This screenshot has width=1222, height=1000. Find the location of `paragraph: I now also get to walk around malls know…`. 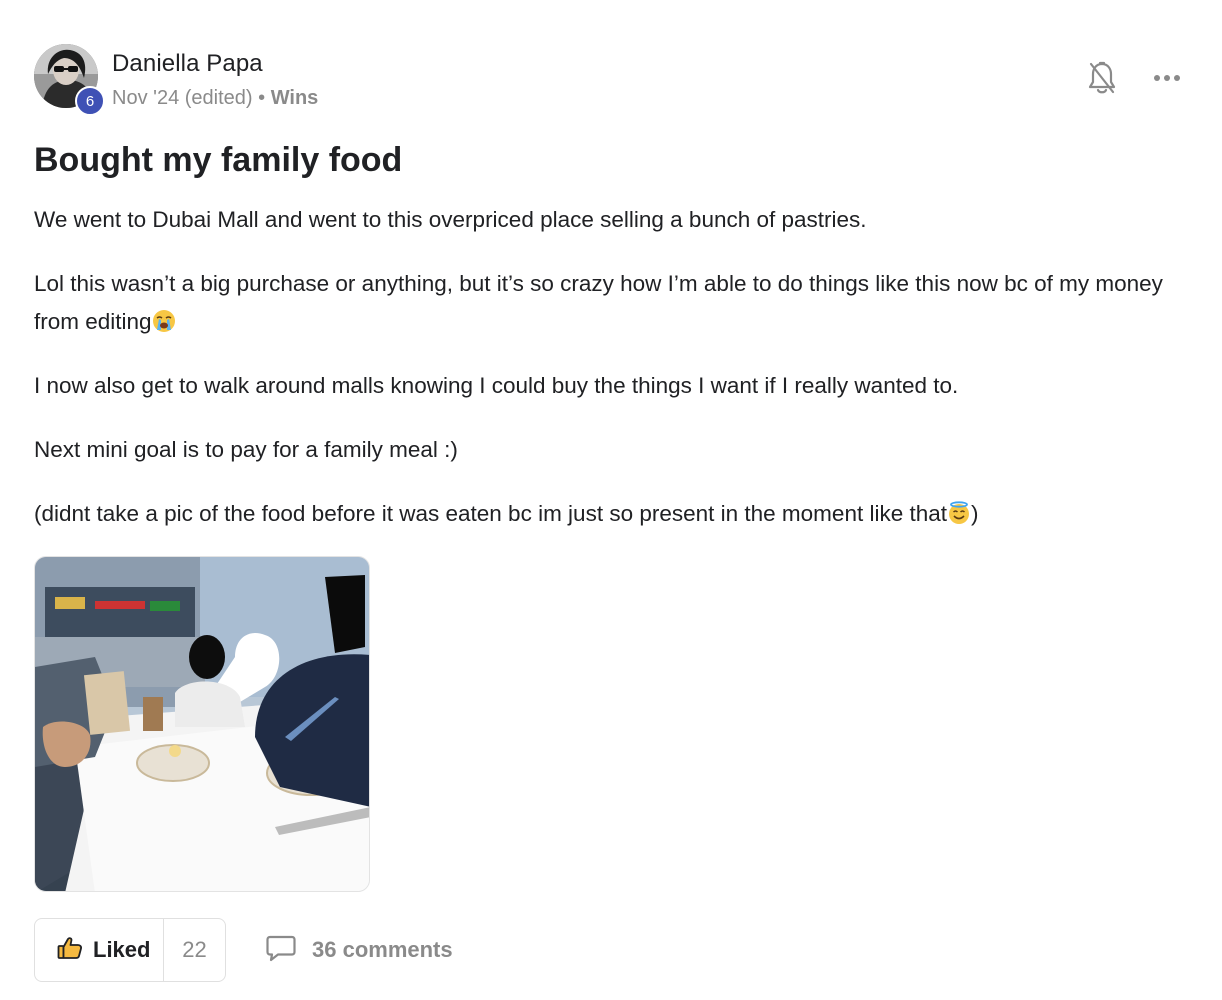

paragraph: I now also get to walk around malls know… is located at coordinates (496, 385).